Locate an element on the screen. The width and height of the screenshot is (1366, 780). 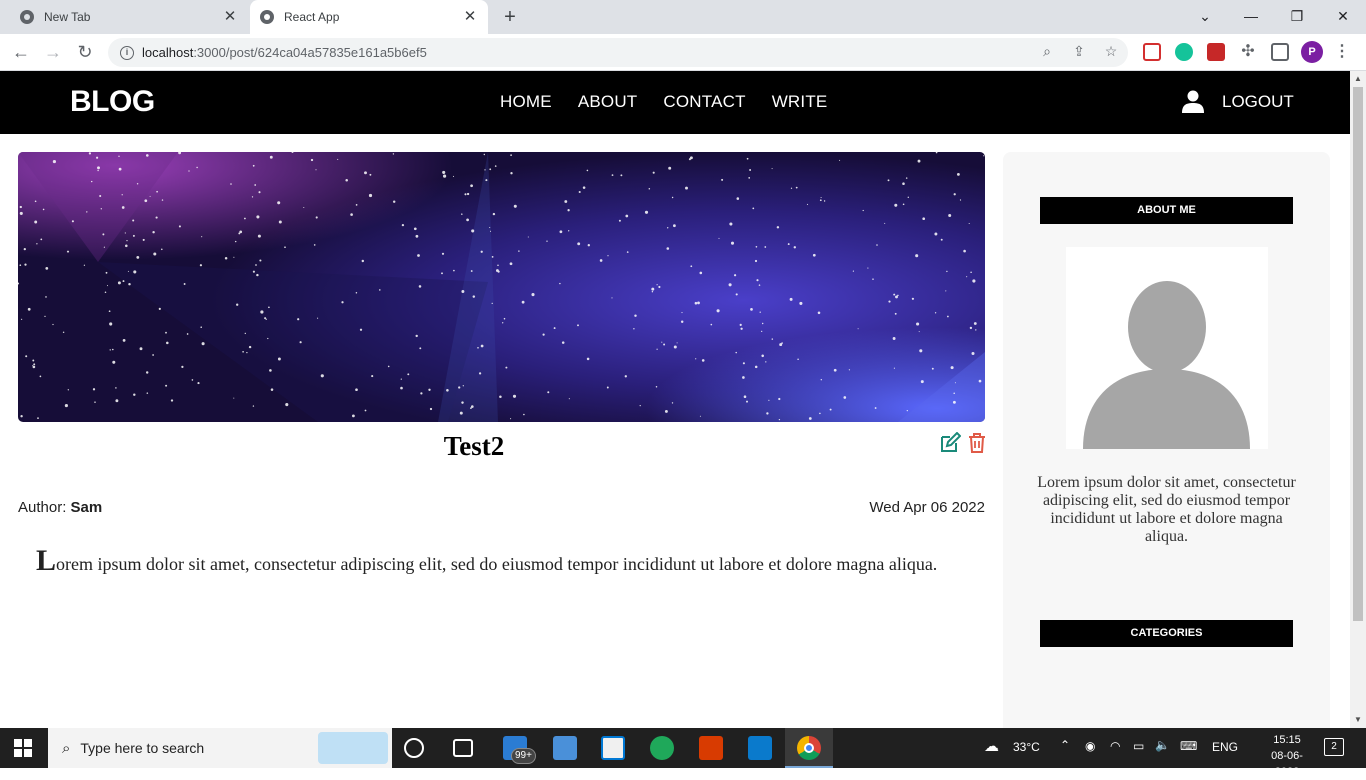
trash-icon is located at coordinates (977, 443).